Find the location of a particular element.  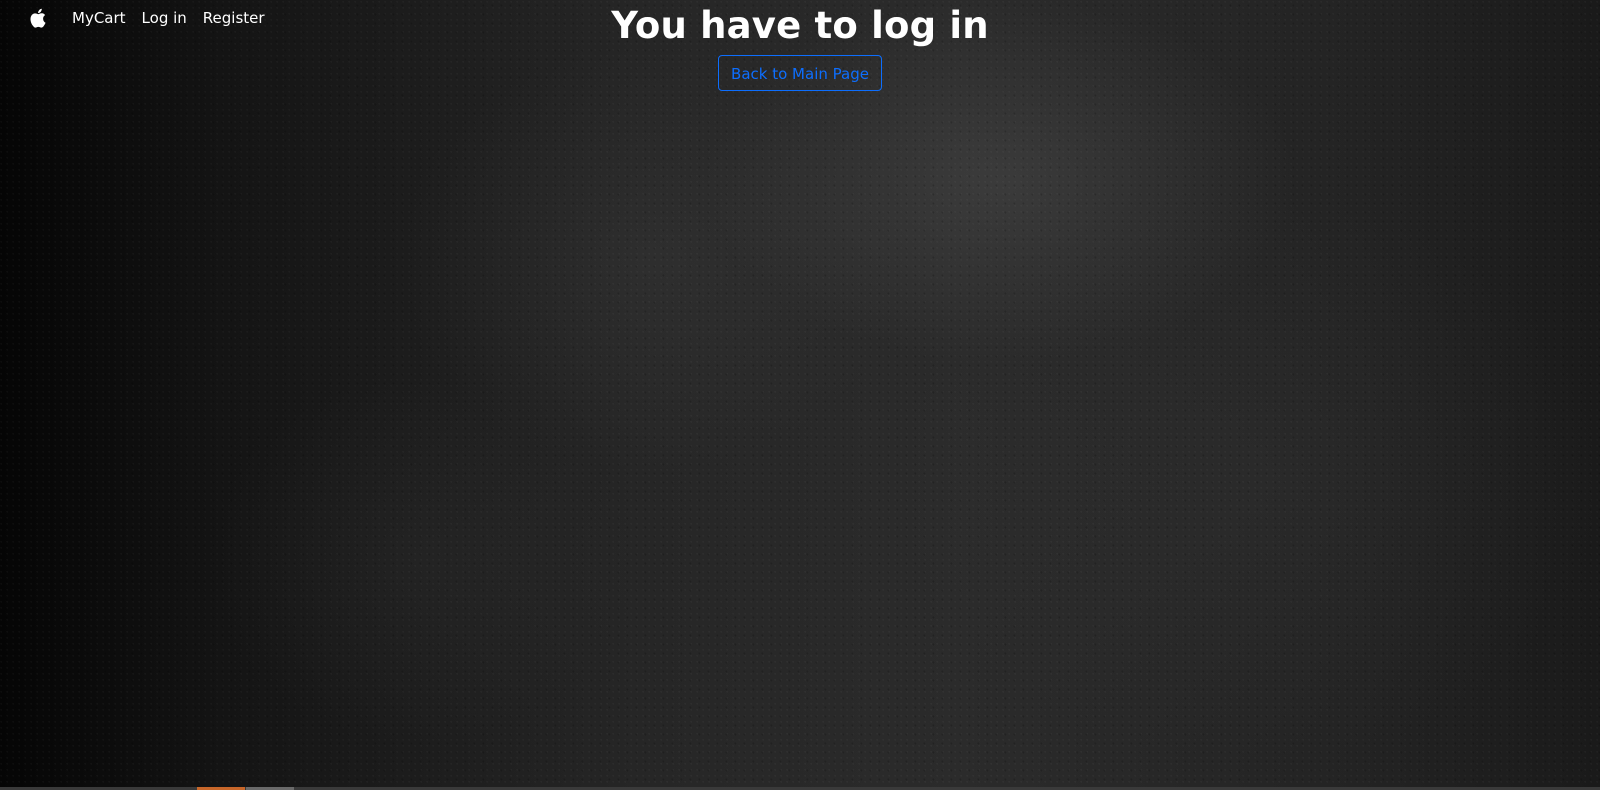

page-title: You have to log in is located at coordinates (800, 25).